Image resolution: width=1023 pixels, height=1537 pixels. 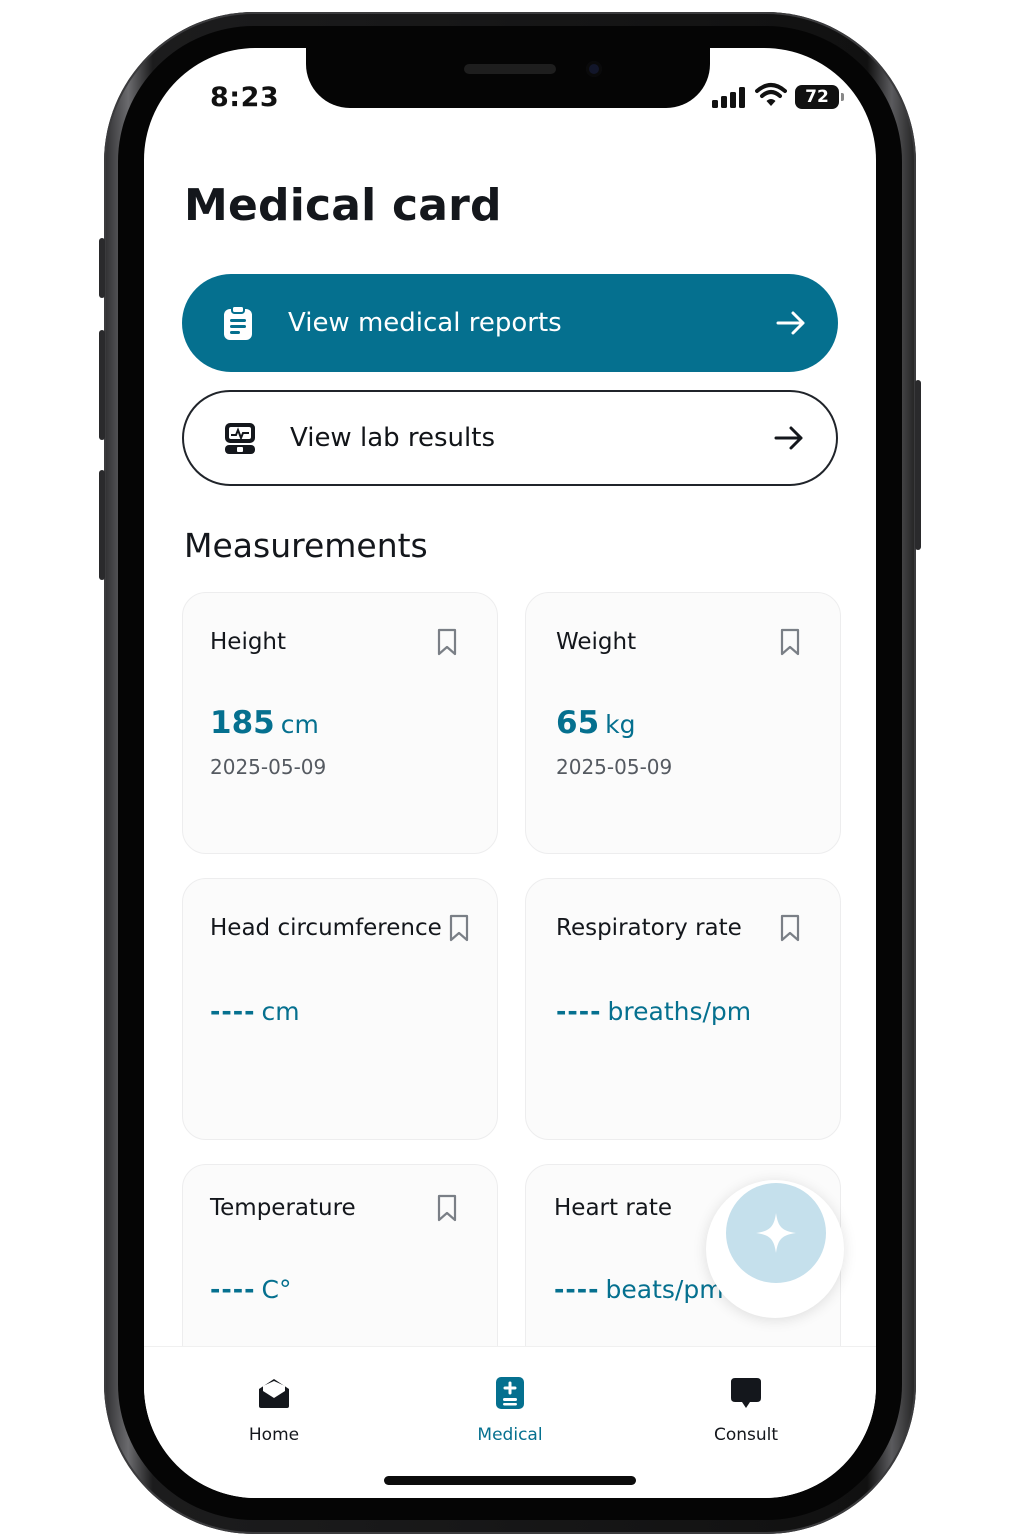 I want to click on ai-assistant-button, so click(x=776, y=1233).